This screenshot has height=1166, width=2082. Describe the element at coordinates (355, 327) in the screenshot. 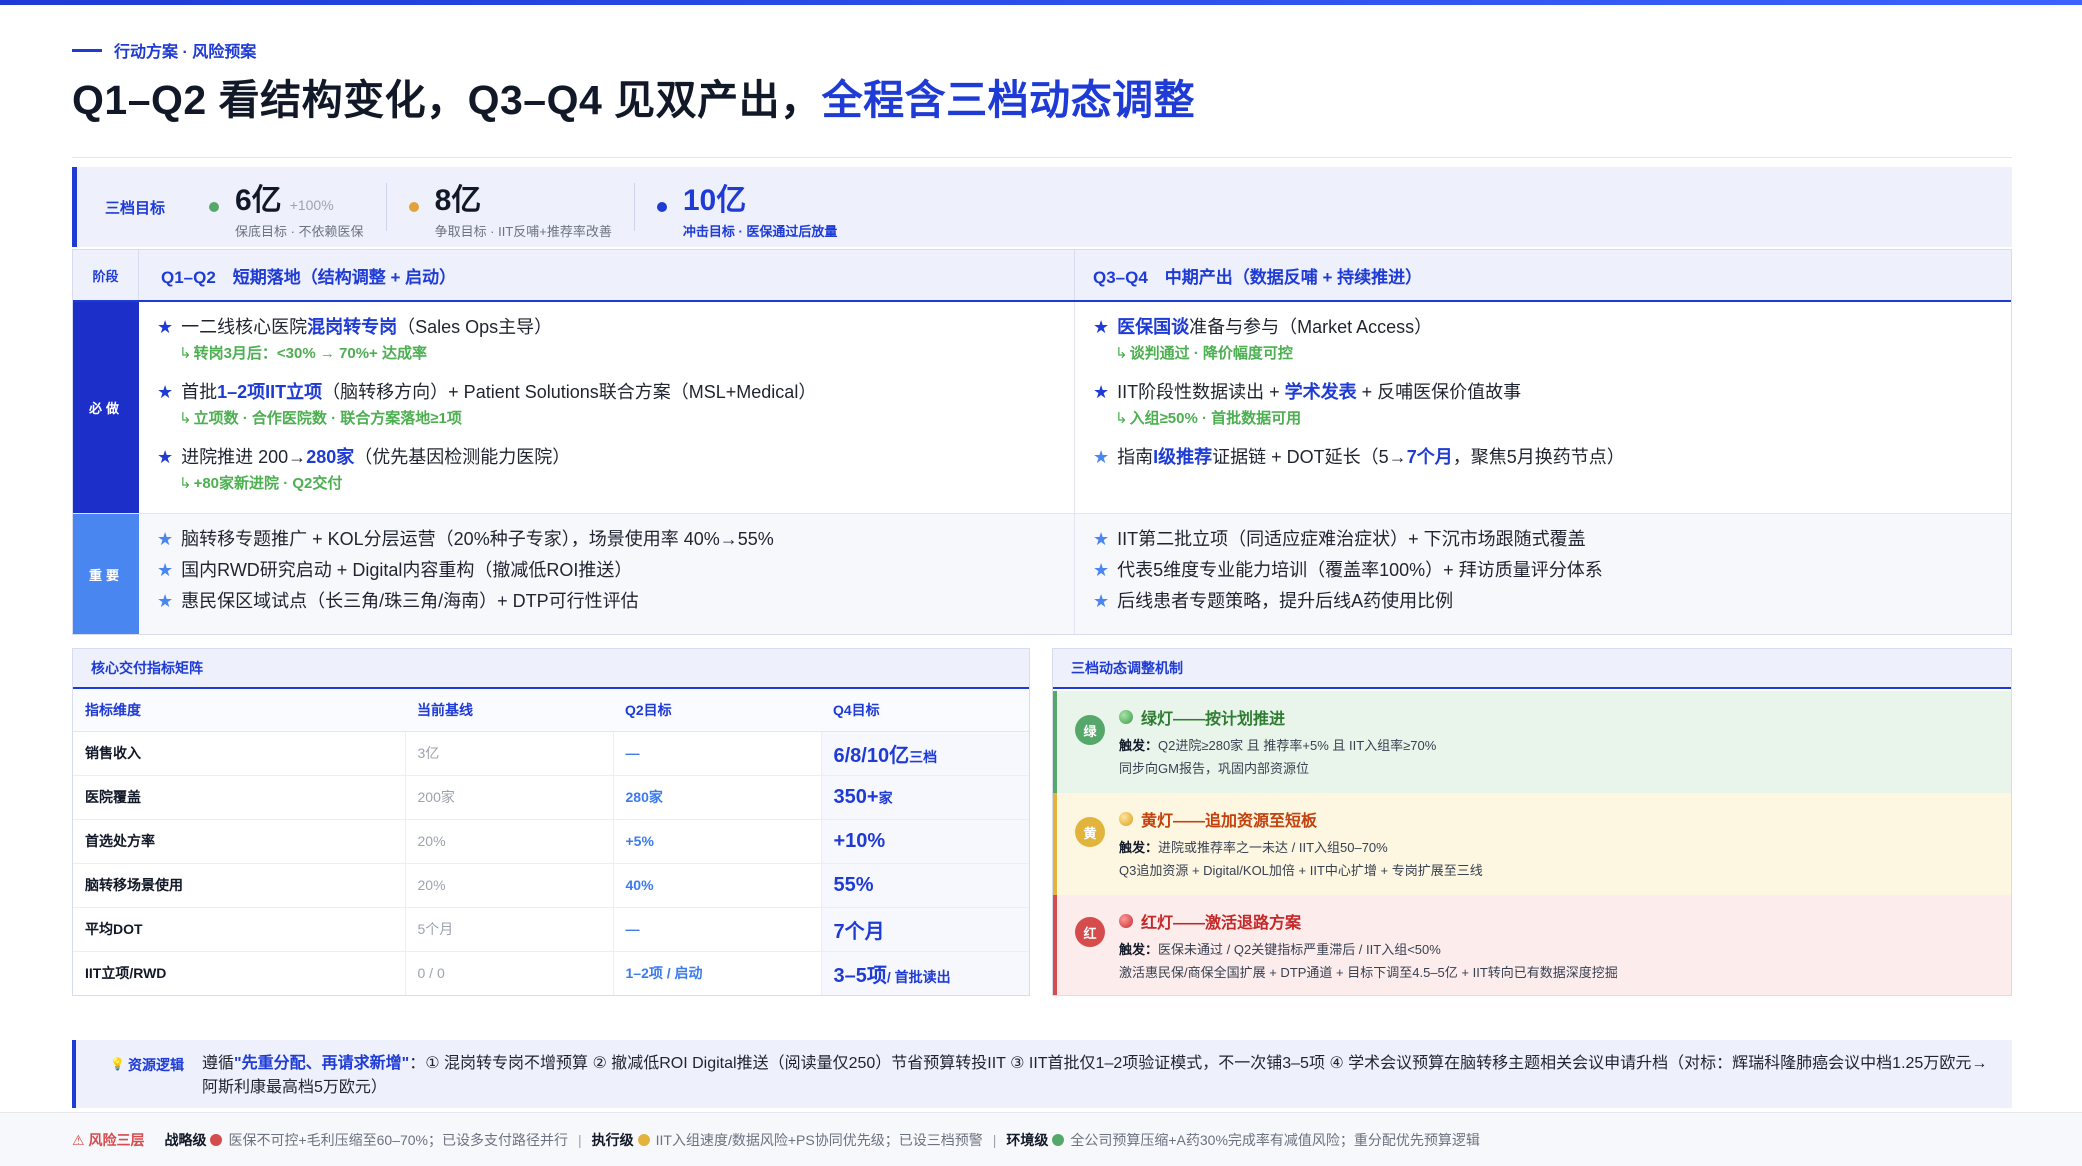

I see `list-item: ★ 一二线核心医院混岗转专岗（Sales Ops主导）` at that location.